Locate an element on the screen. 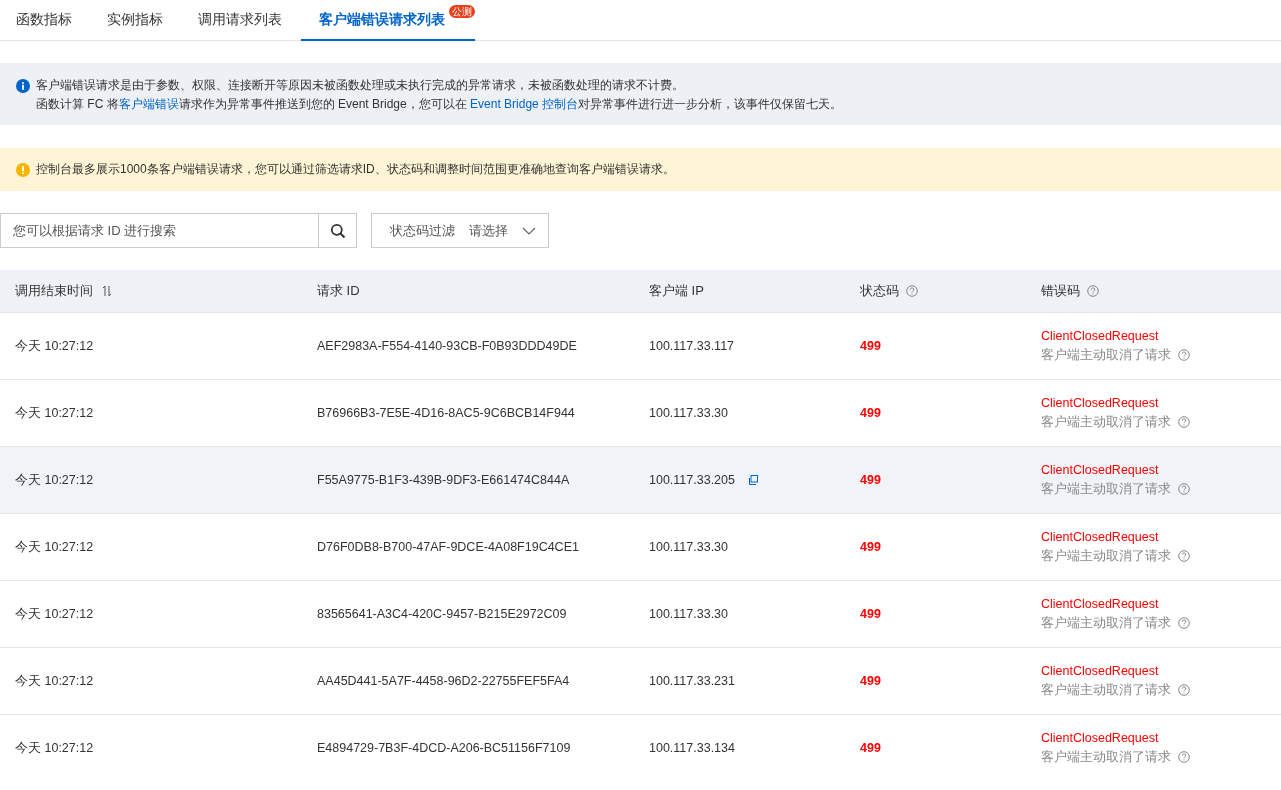  column-header: 错误码 is located at coordinates (1060, 291).